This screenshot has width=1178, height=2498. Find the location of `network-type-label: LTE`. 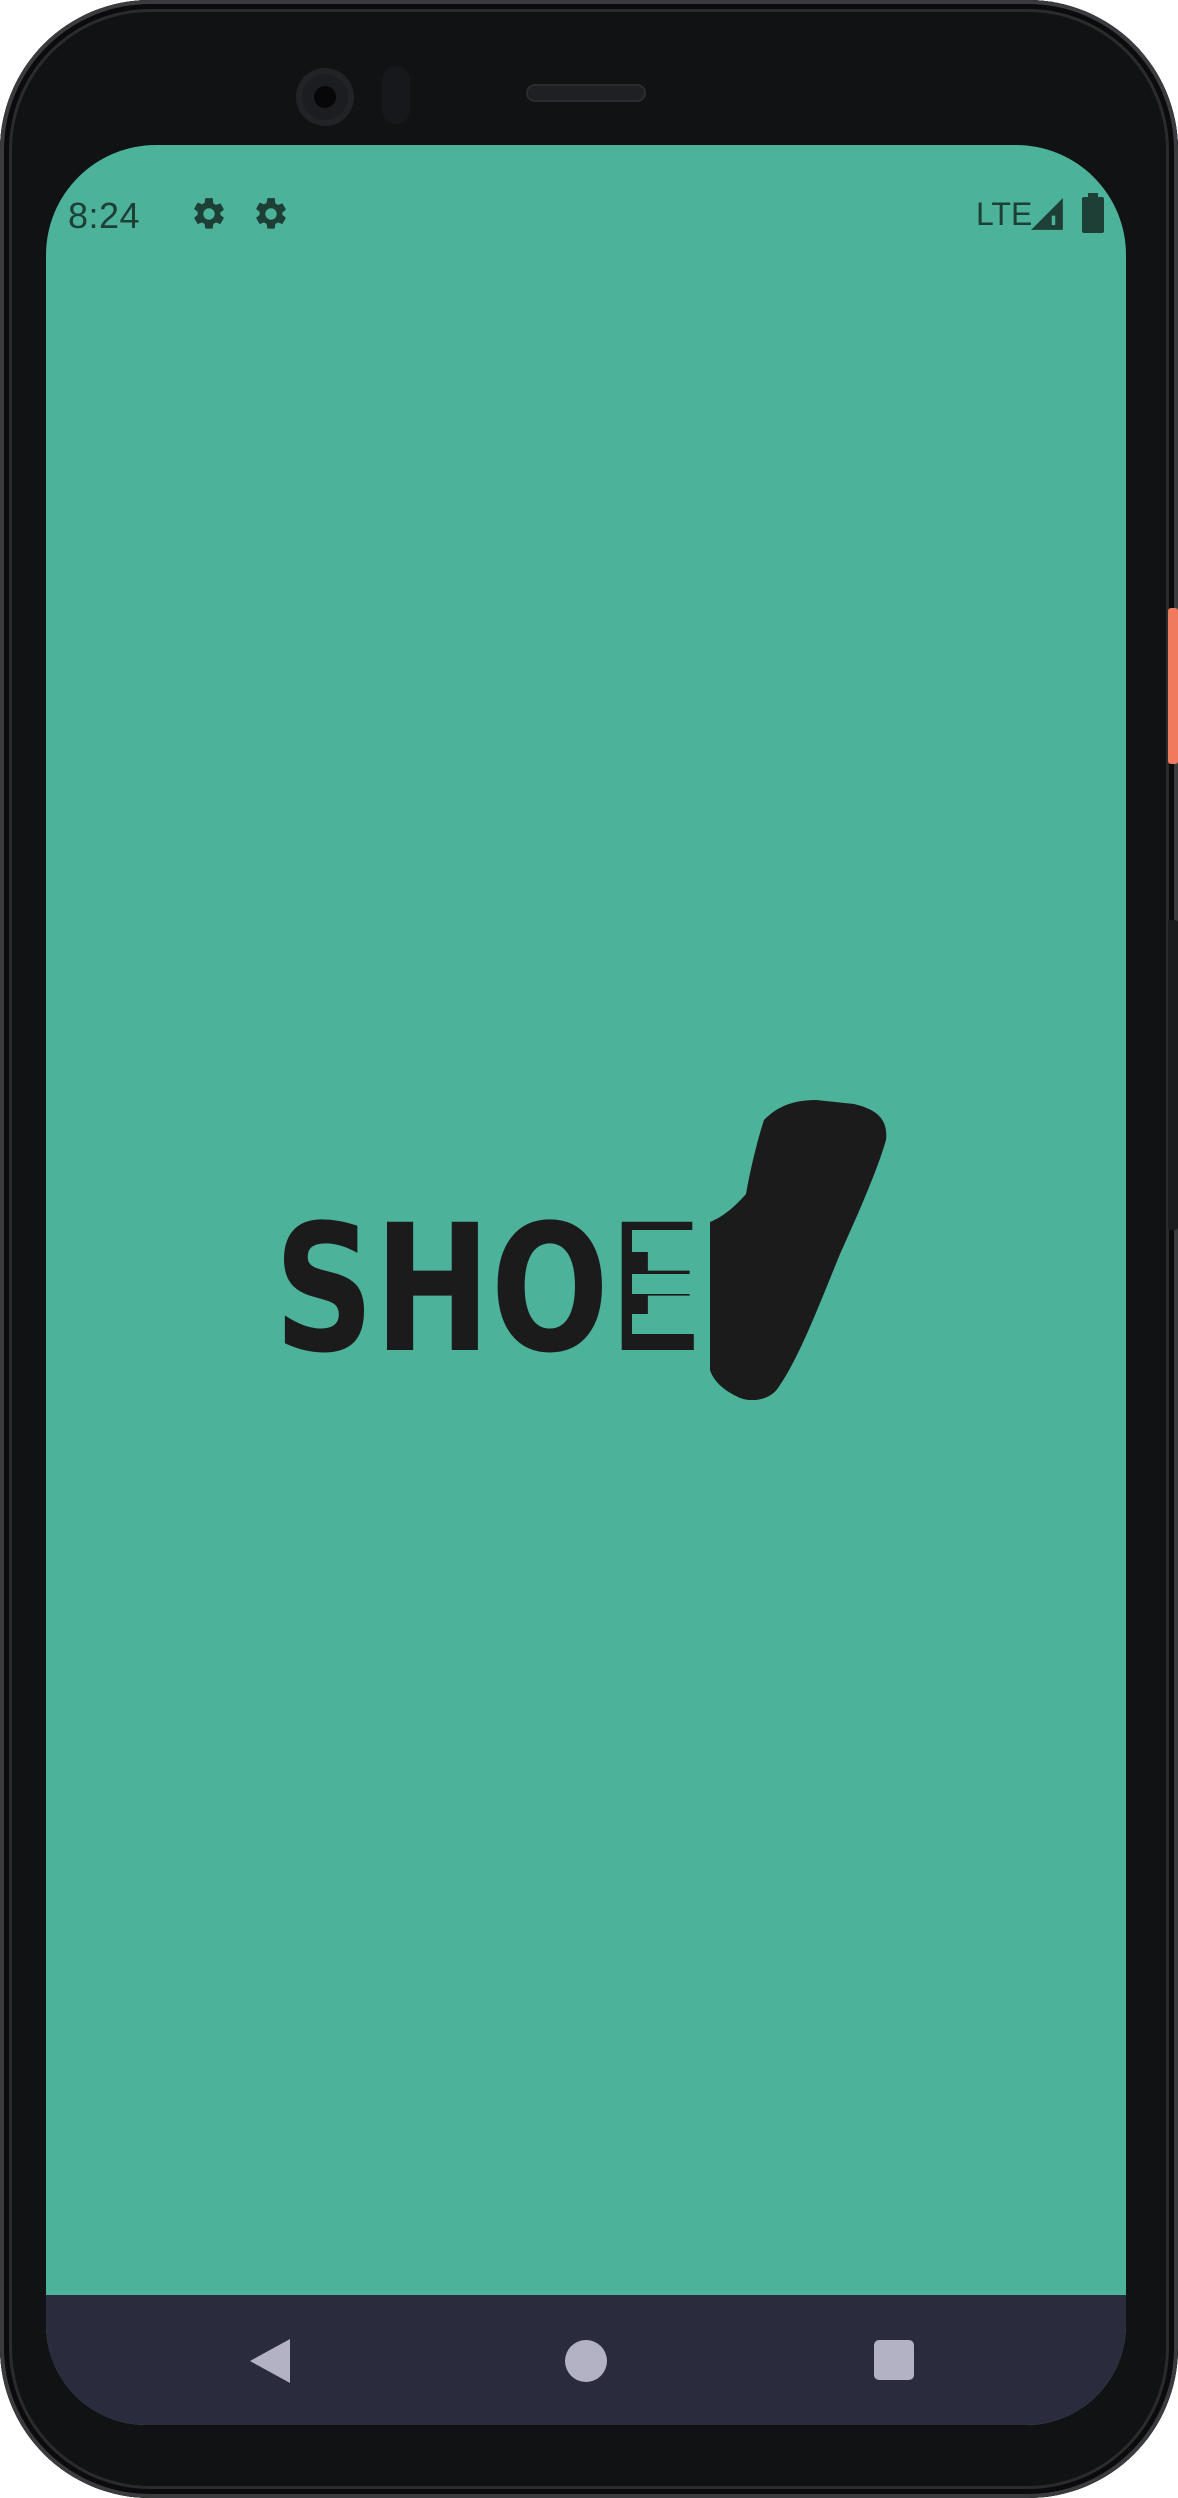

network-type-label: LTE is located at coordinates (1004, 214).